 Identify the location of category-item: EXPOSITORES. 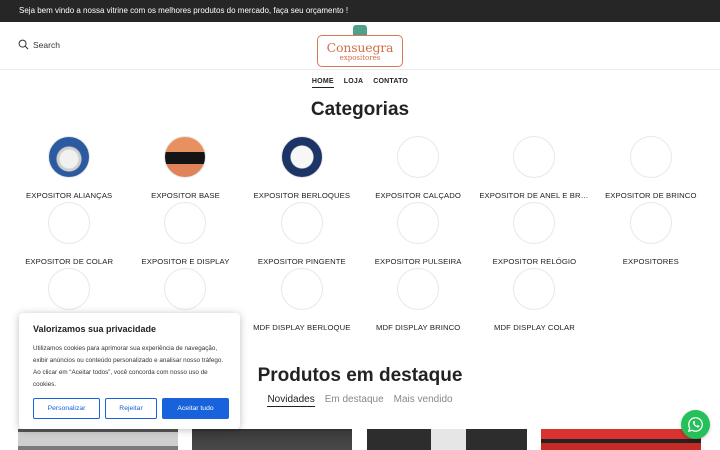
(651, 235).